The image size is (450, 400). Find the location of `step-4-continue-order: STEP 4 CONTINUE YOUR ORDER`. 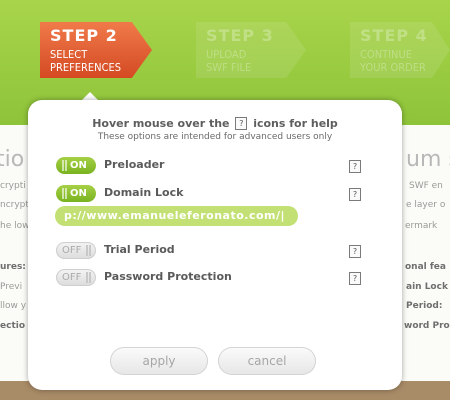

step-4-continue-order: STEP 4 CONTINUE YOUR ORDER is located at coordinates (400, 50).